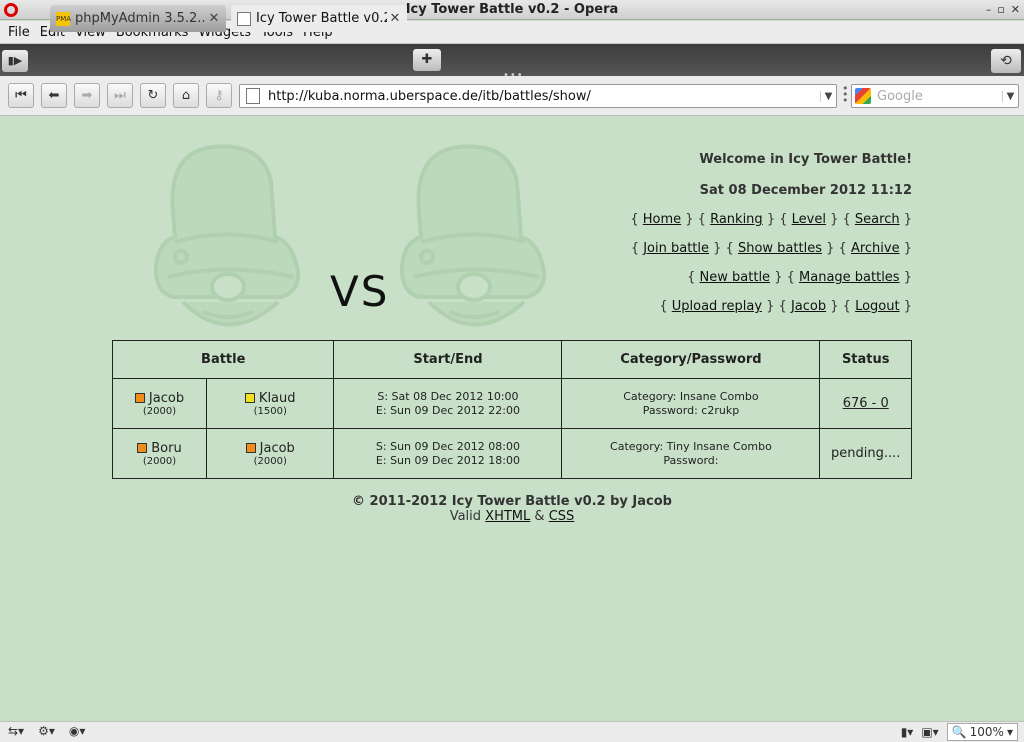 Image resolution: width=1024 pixels, height=742 pixels. I want to click on vs-label: VS, so click(360, 291).